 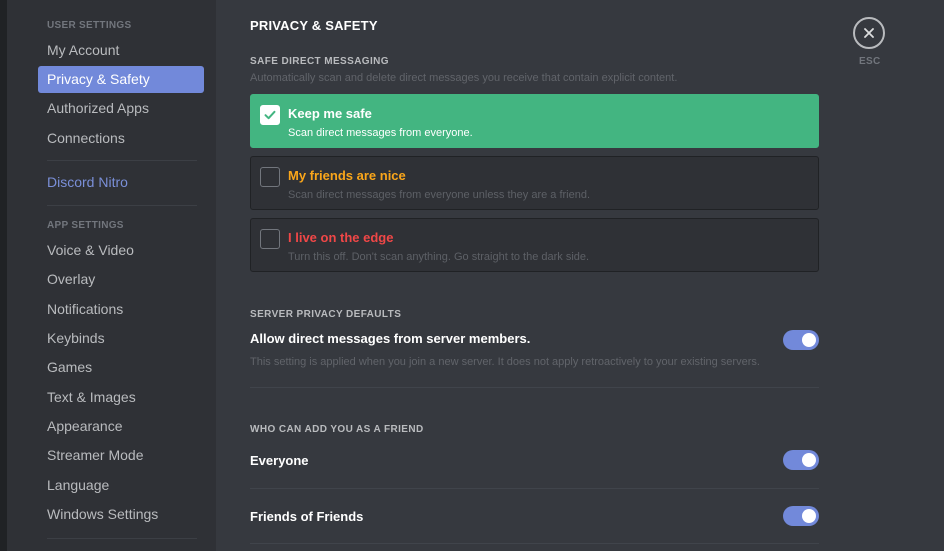 What do you see at coordinates (3, 275) in the screenshot?
I see `edge-strip` at bounding box center [3, 275].